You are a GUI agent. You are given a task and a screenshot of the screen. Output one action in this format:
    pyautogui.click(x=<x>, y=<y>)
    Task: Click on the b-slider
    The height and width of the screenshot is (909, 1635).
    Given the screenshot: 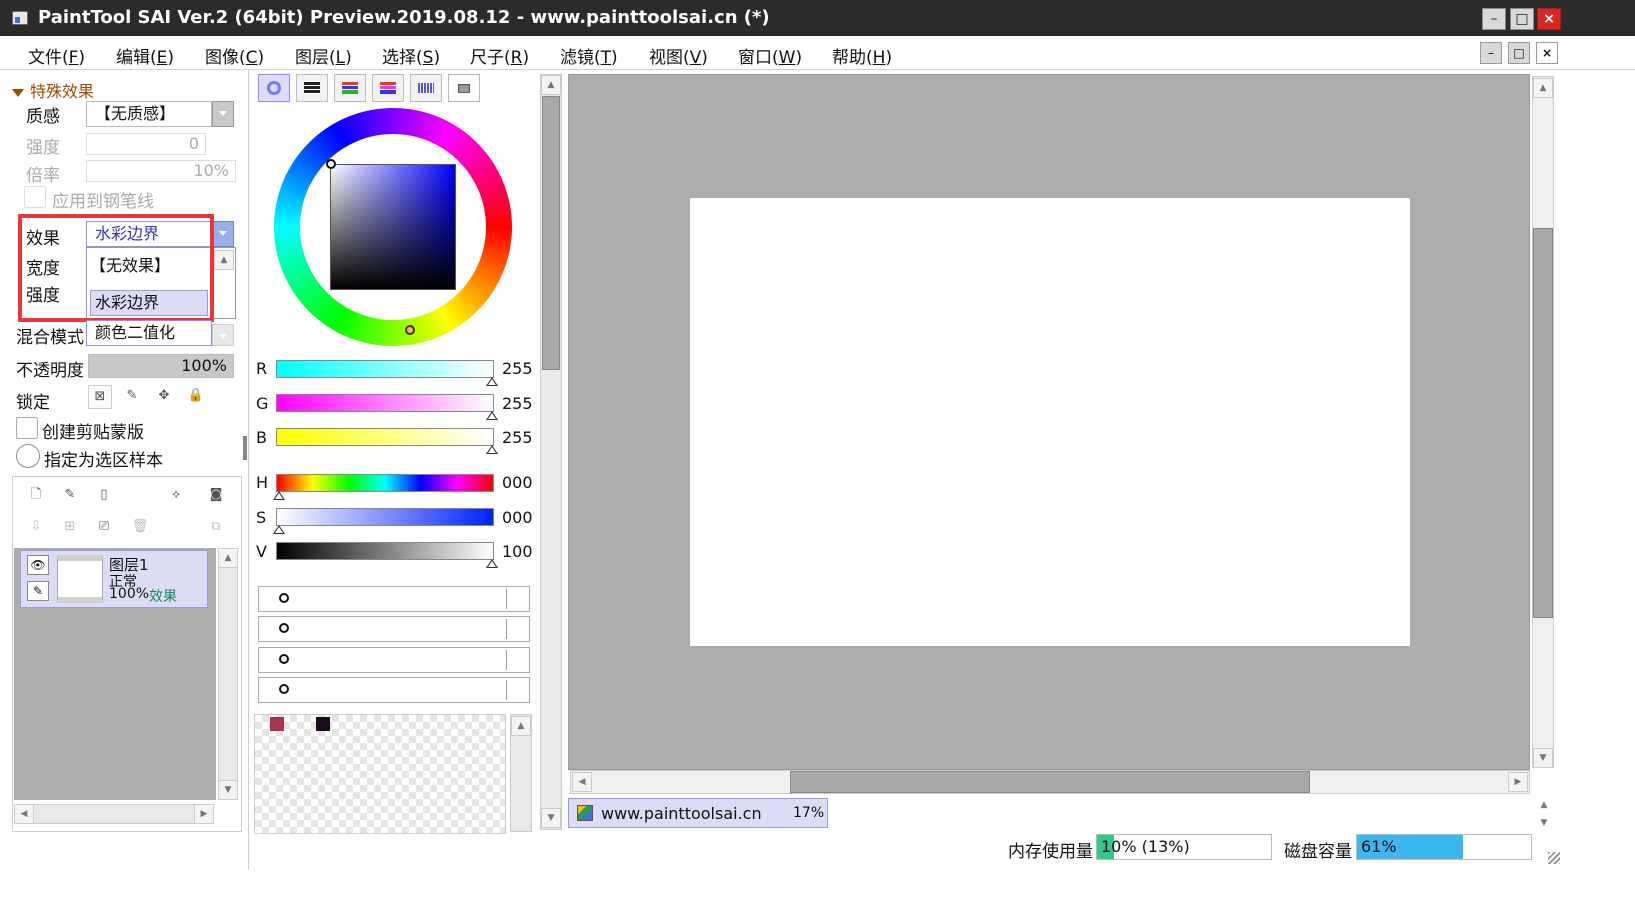 What is the action you would take?
    pyautogui.click(x=385, y=437)
    